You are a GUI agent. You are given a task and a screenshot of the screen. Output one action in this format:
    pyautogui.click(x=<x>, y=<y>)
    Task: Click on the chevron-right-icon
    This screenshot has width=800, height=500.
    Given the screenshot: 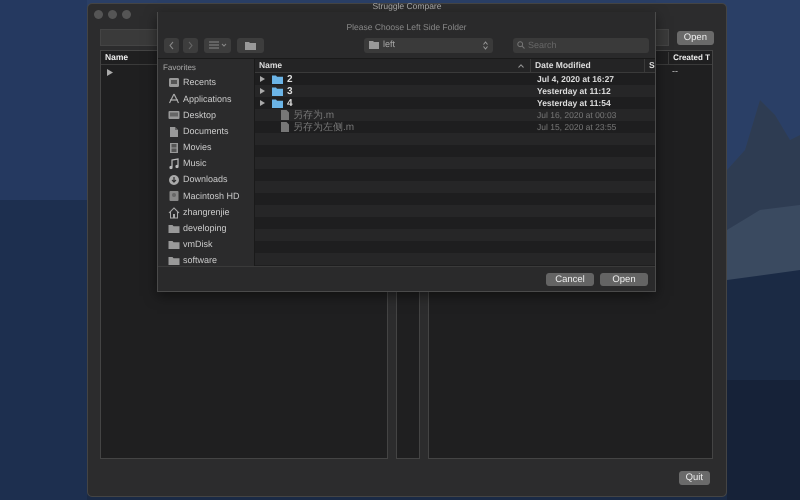 What is the action you would take?
    pyautogui.click(x=190, y=45)
    